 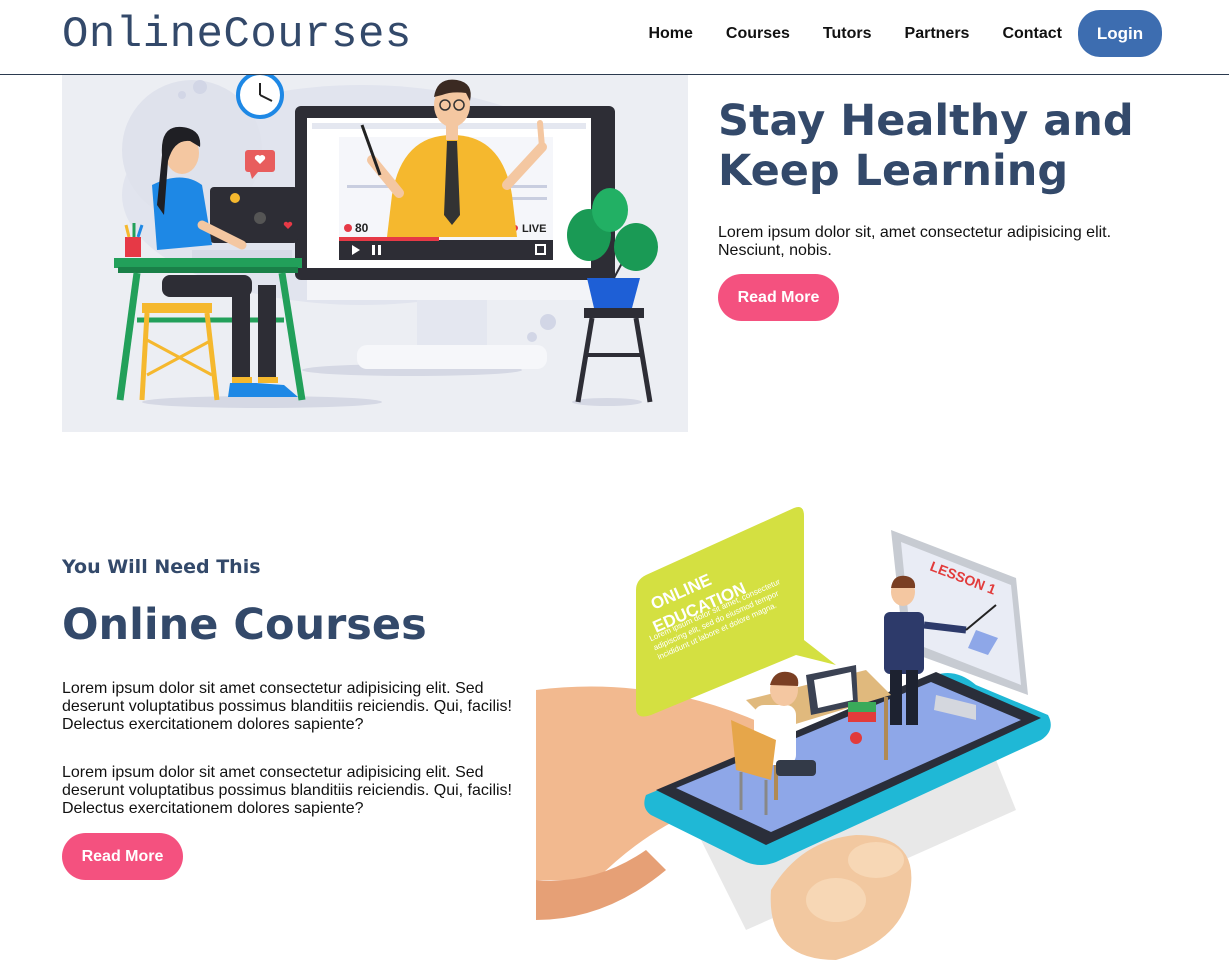 What do you see at coordinates (1120, 33) in the screenshot?
I see `login-button: Login` at bounding box center [1120, 33].